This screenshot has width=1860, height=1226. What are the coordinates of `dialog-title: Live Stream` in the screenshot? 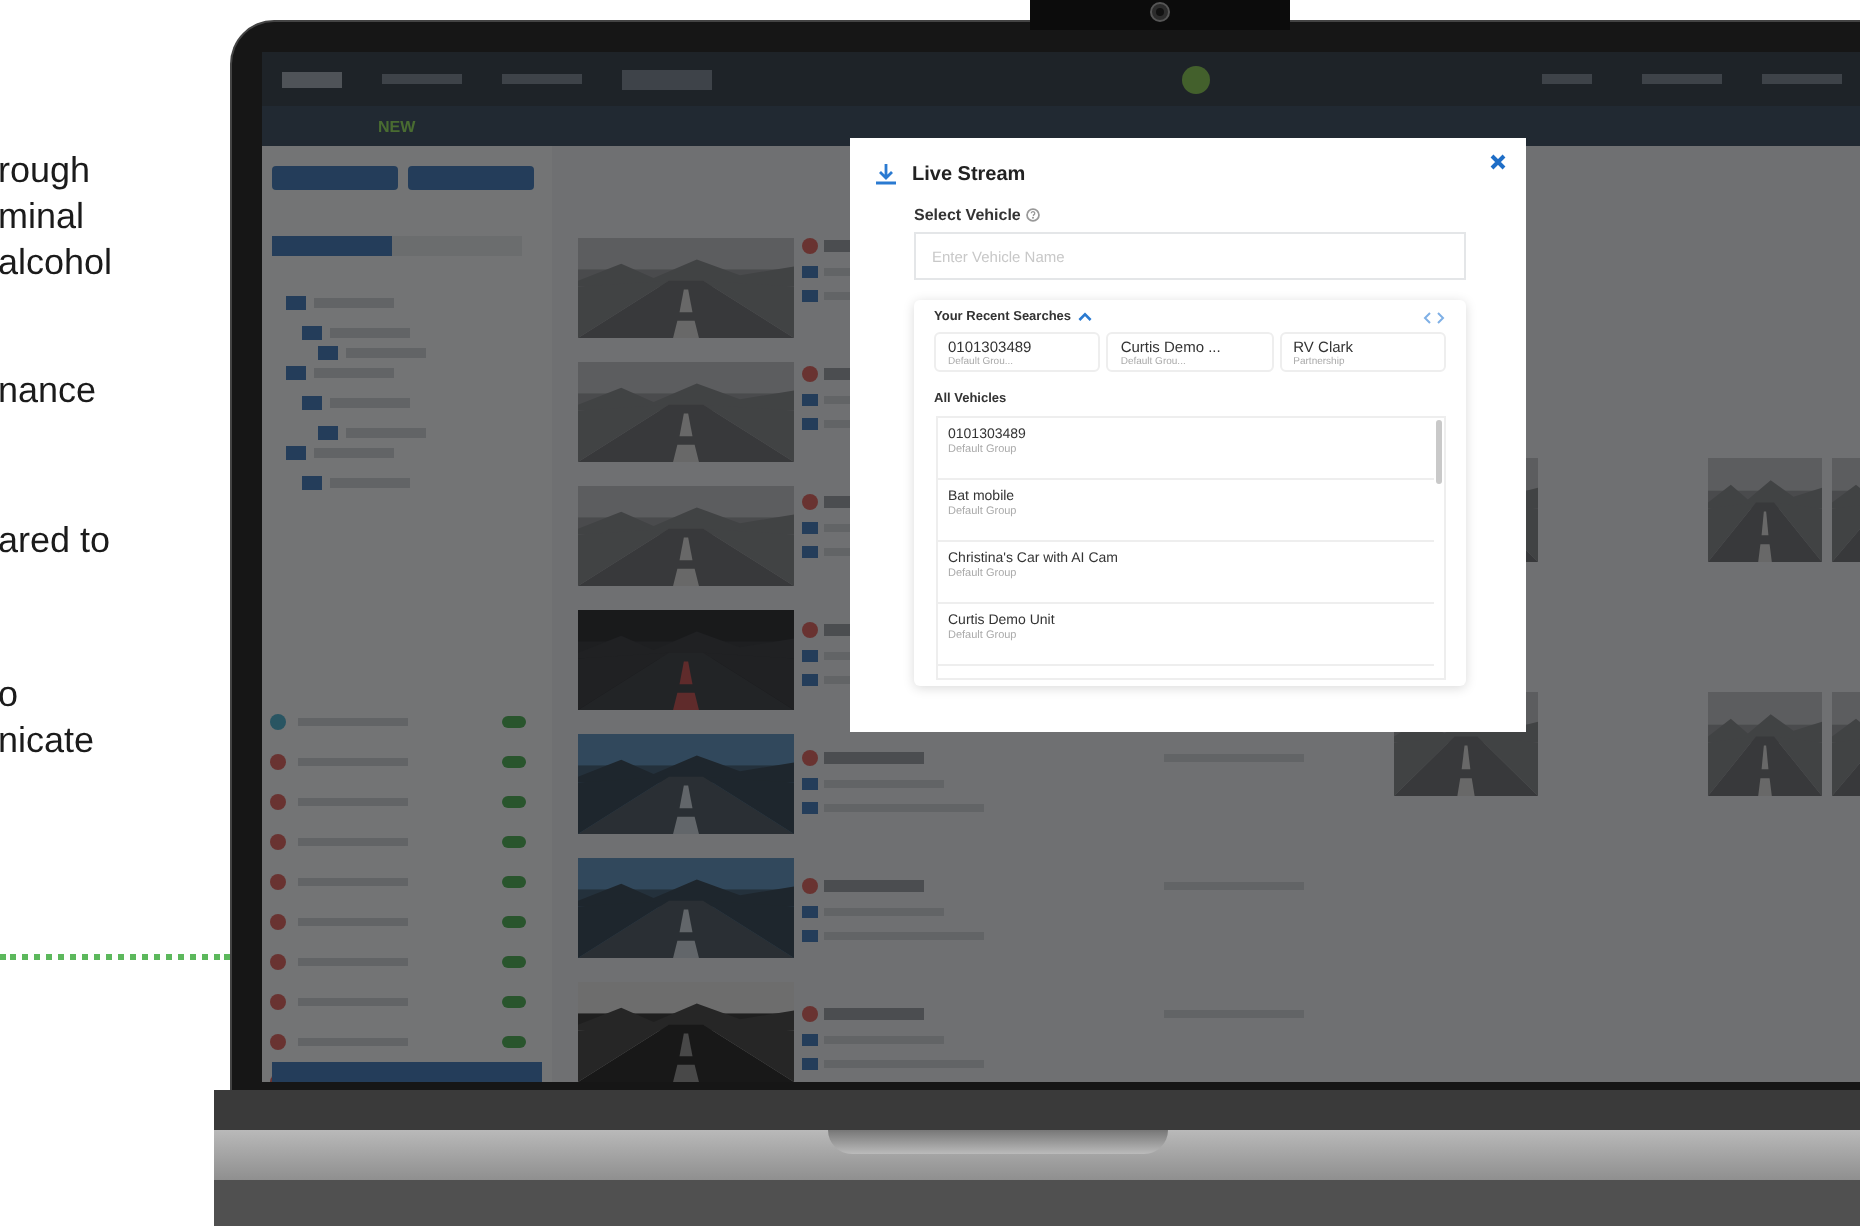 It's located at (969, 174).